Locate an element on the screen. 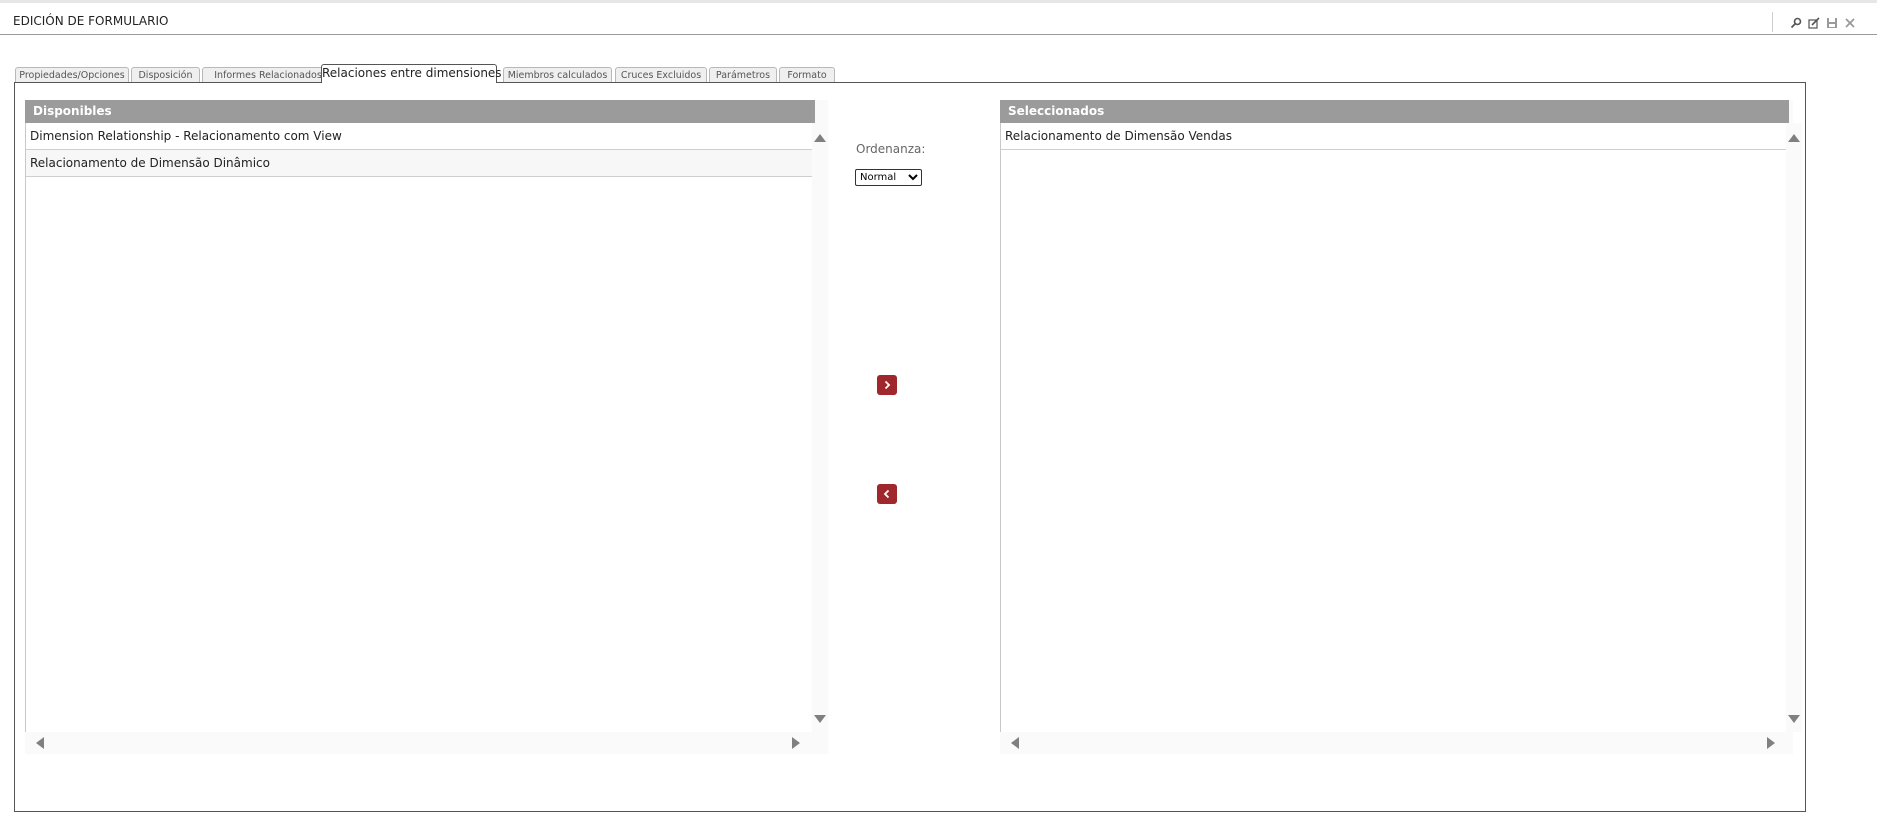 This screenshot has height=818, width=1877. tab-relaciones-dimensiones: Relaciones entre dimensiones is located at coordinates (411, 73).